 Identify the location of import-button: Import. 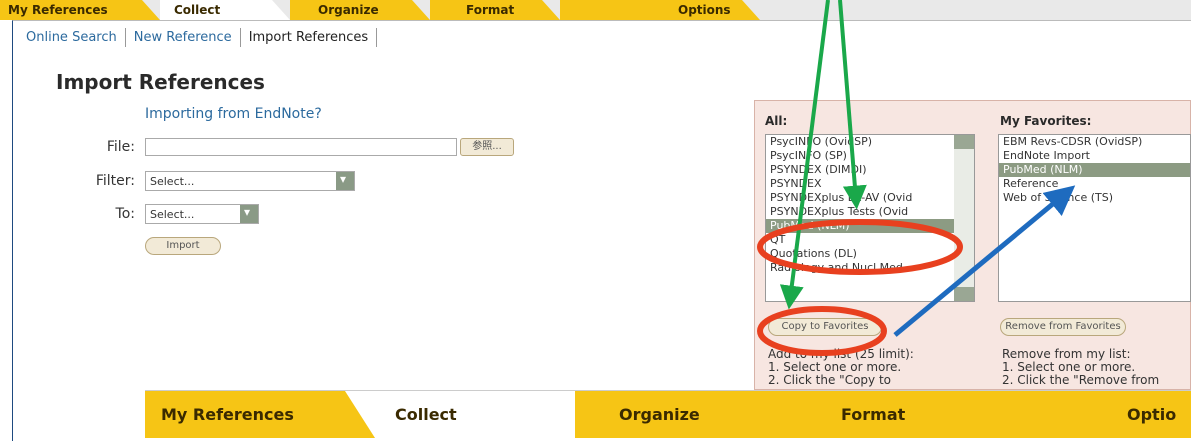
(183, 246).